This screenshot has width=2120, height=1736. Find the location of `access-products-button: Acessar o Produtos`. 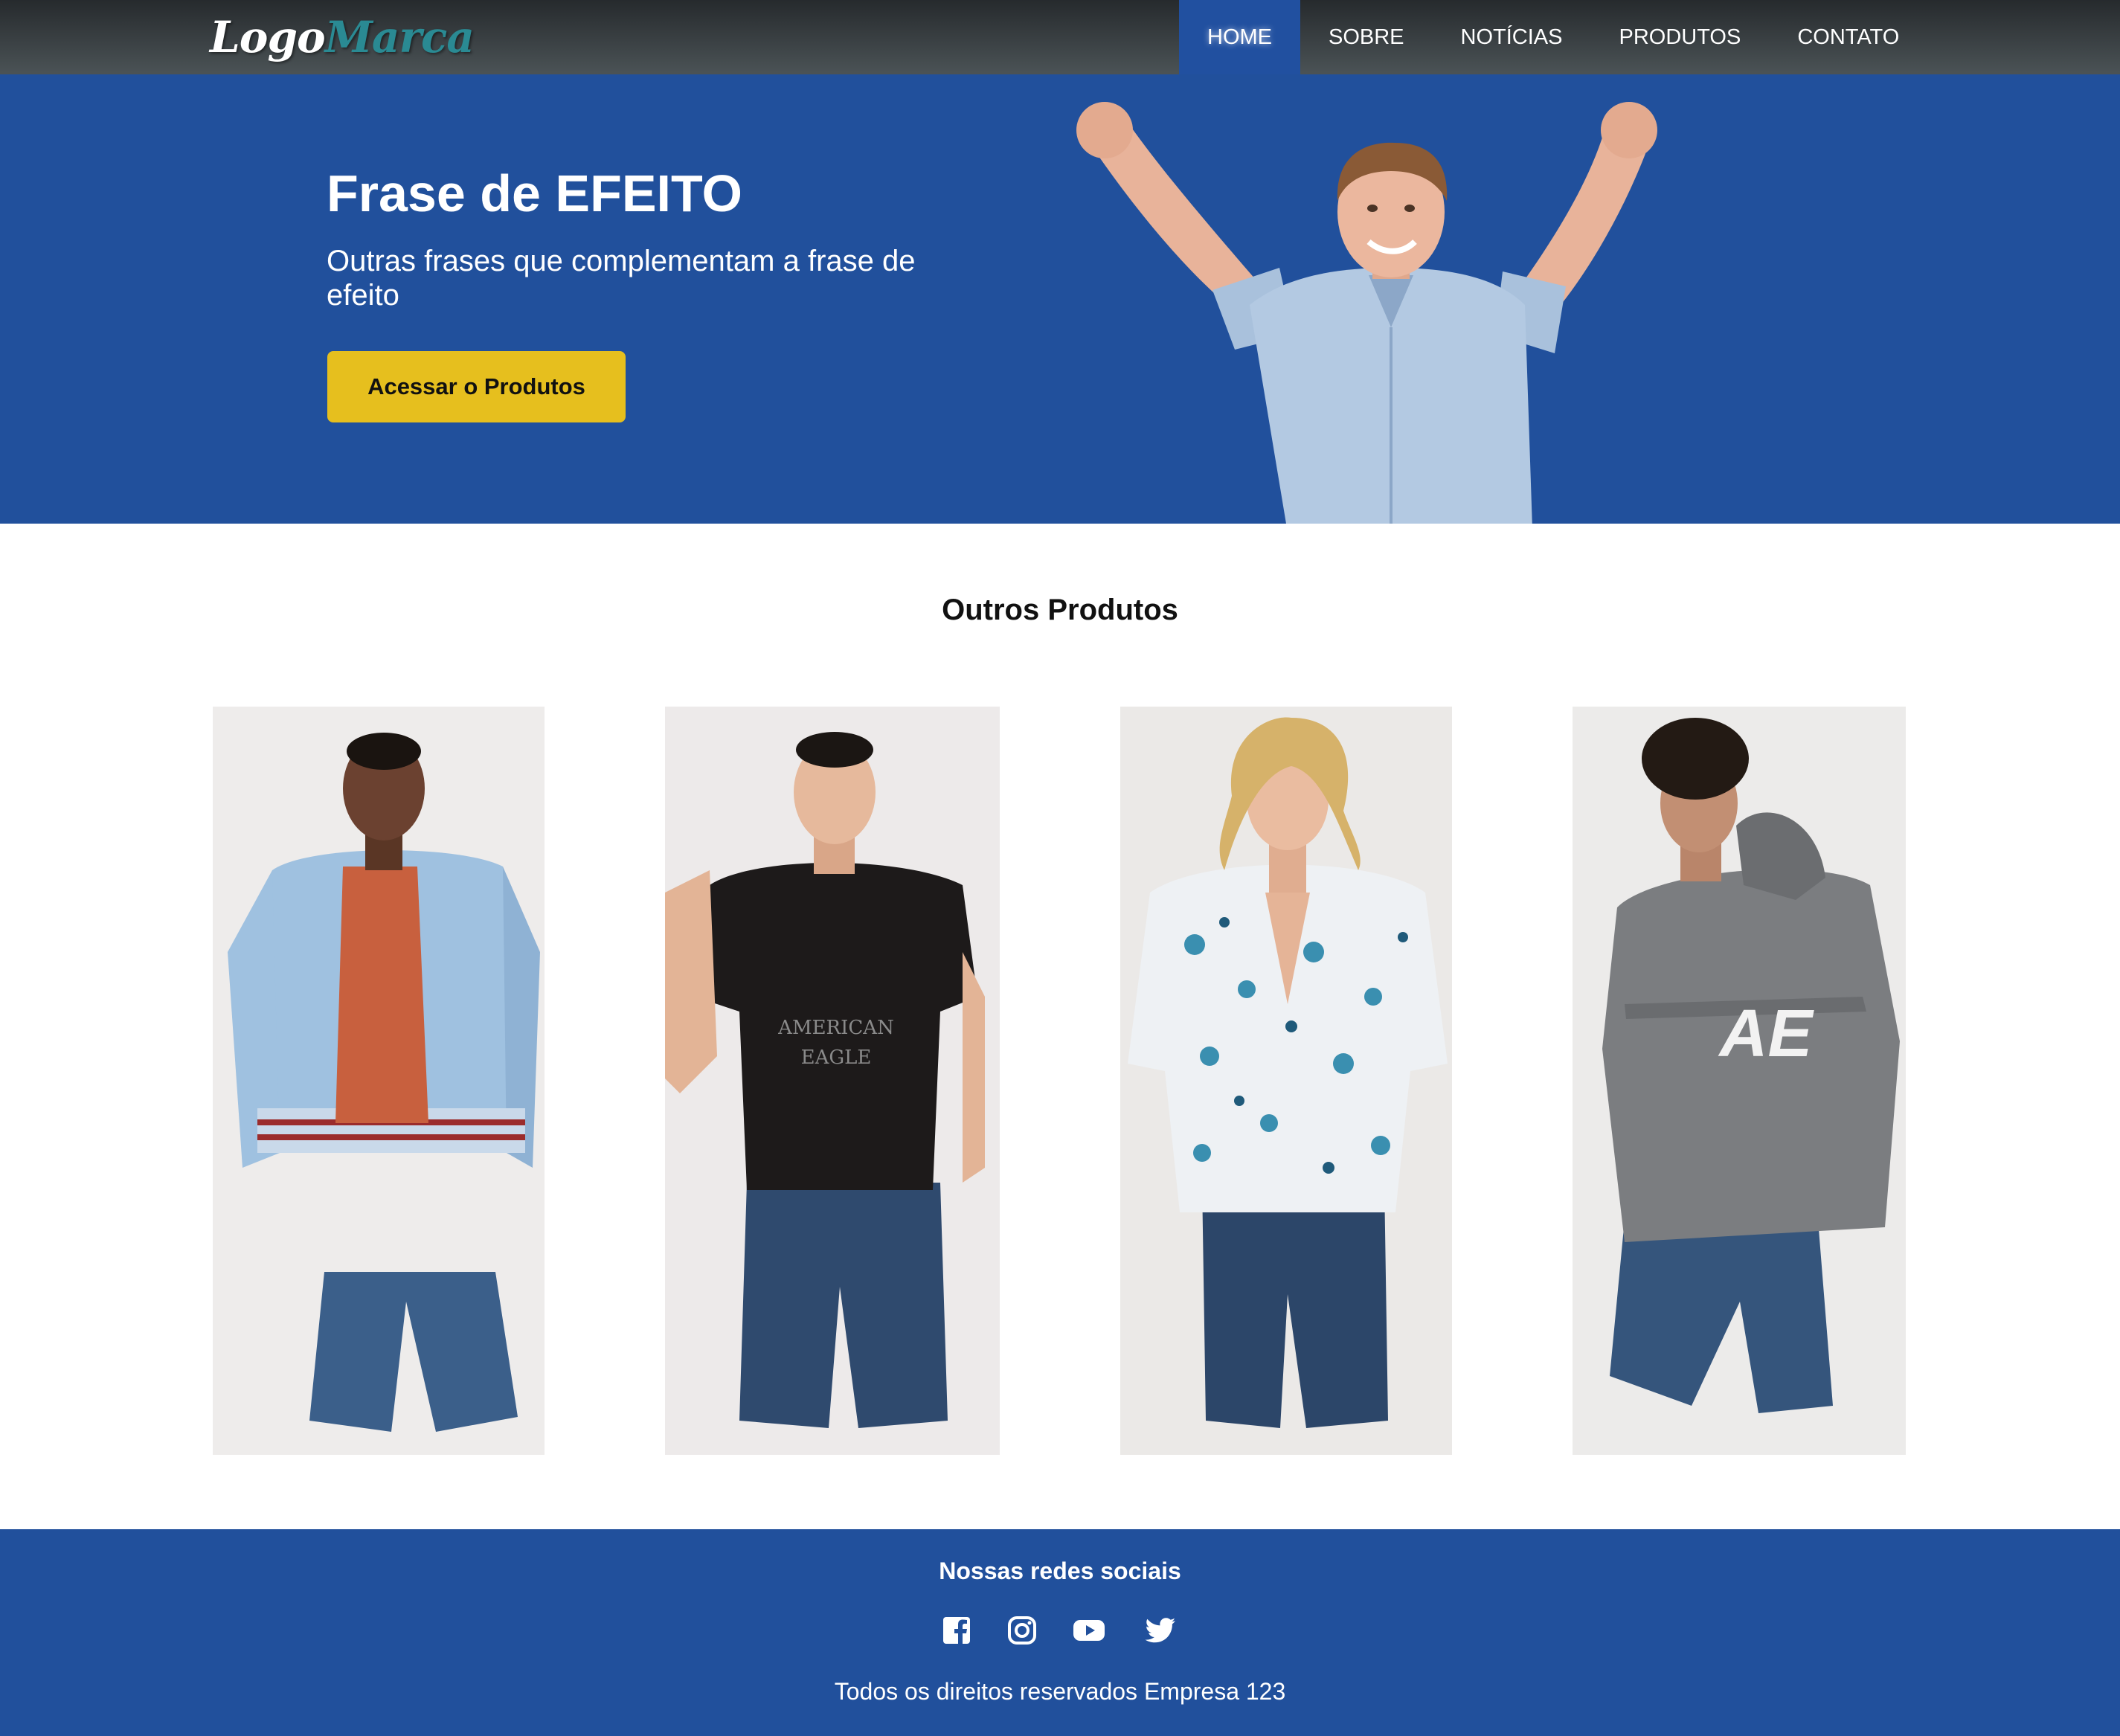

access-products-button: Acessar o Produtos is located at coordinates (476, 386).